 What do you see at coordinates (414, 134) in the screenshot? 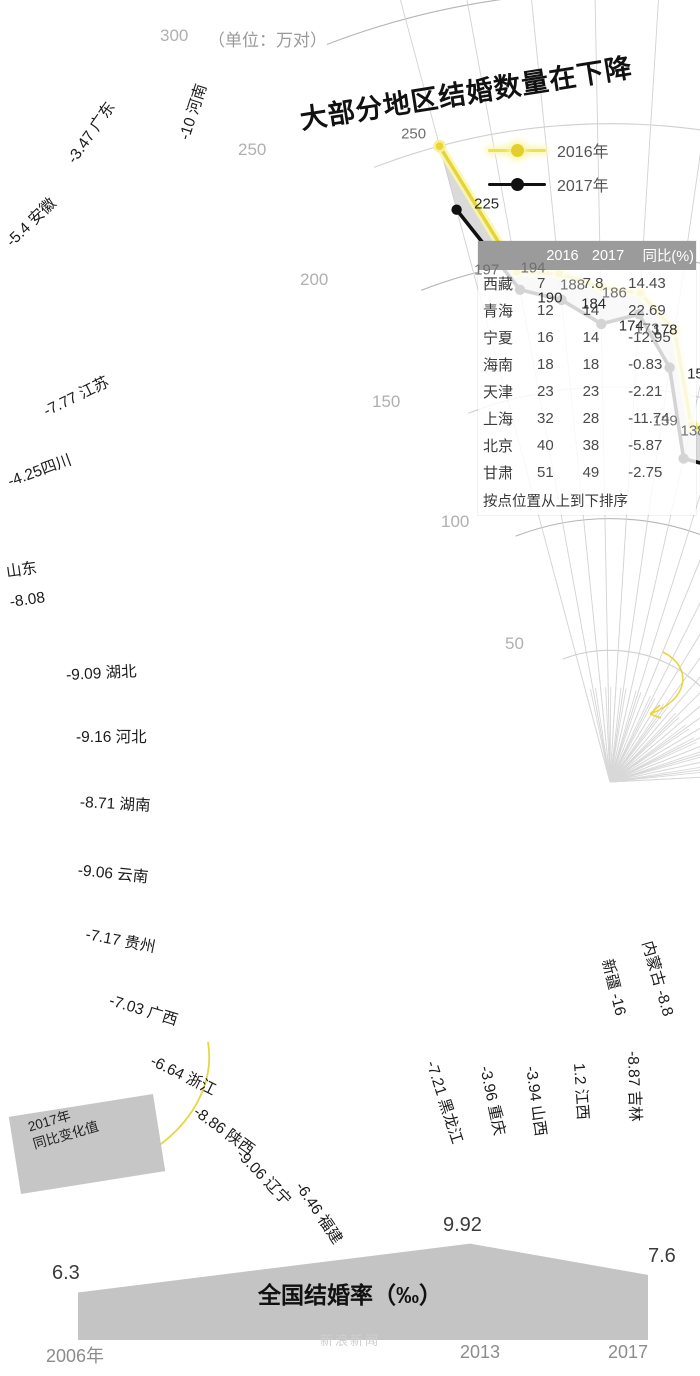
I see `value-label-2016: 250` at bounding box center [414, 134].